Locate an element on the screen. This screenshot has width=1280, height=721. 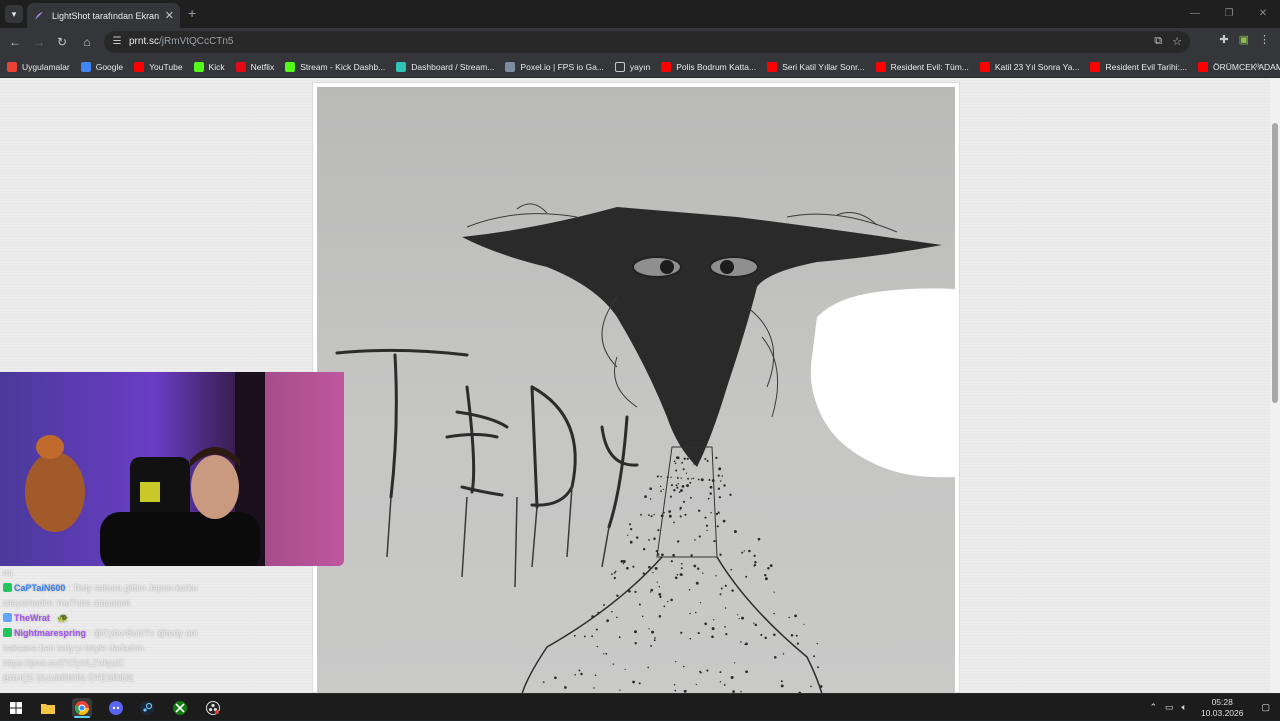
discord-icon is located at coordinates (116, 708).